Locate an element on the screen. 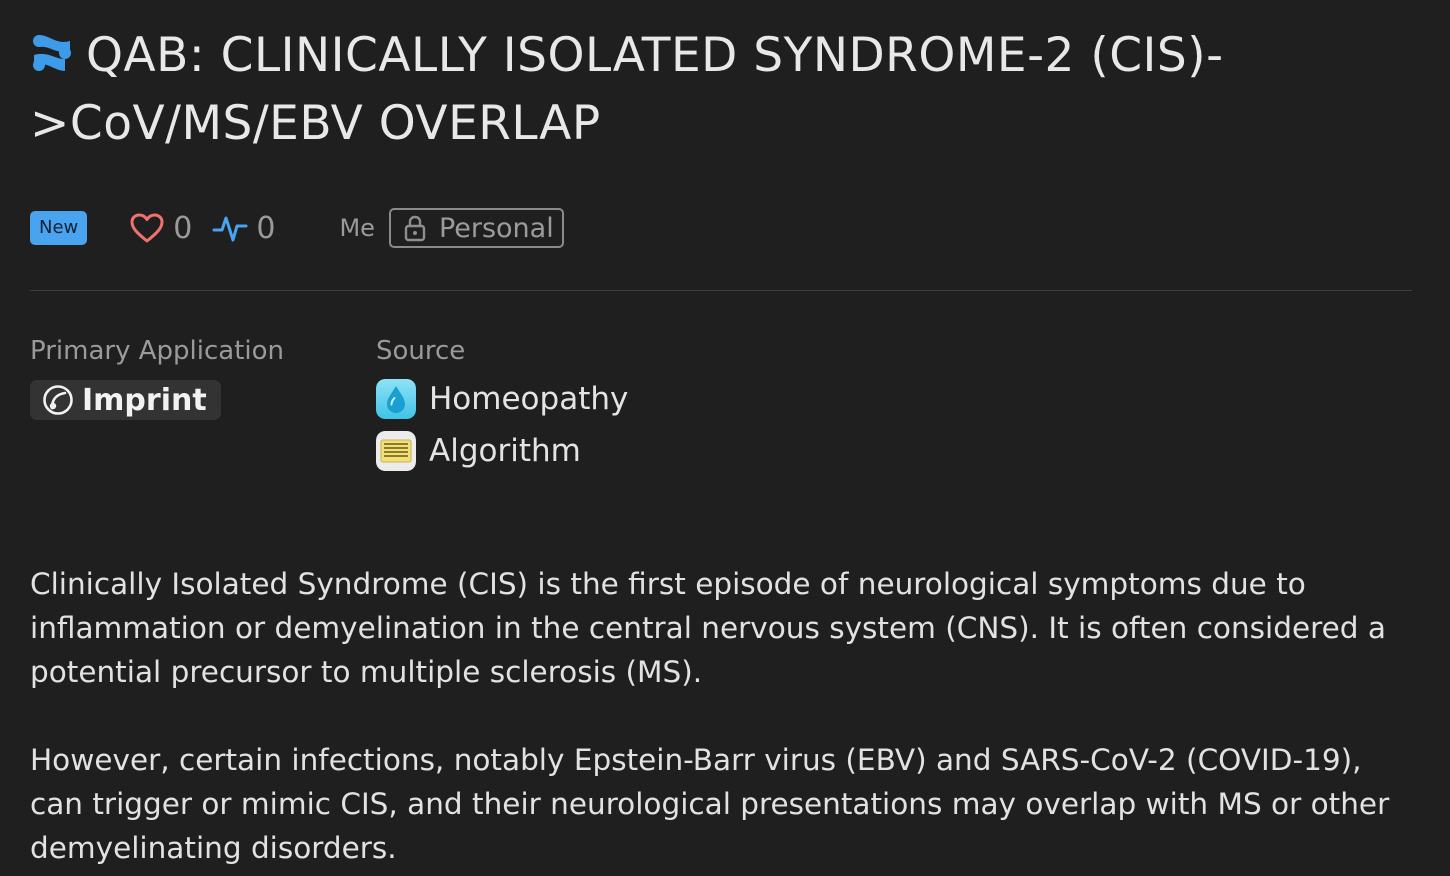 This screenshot has height=876, width=1450. divider is located at coordinates (721, 290).